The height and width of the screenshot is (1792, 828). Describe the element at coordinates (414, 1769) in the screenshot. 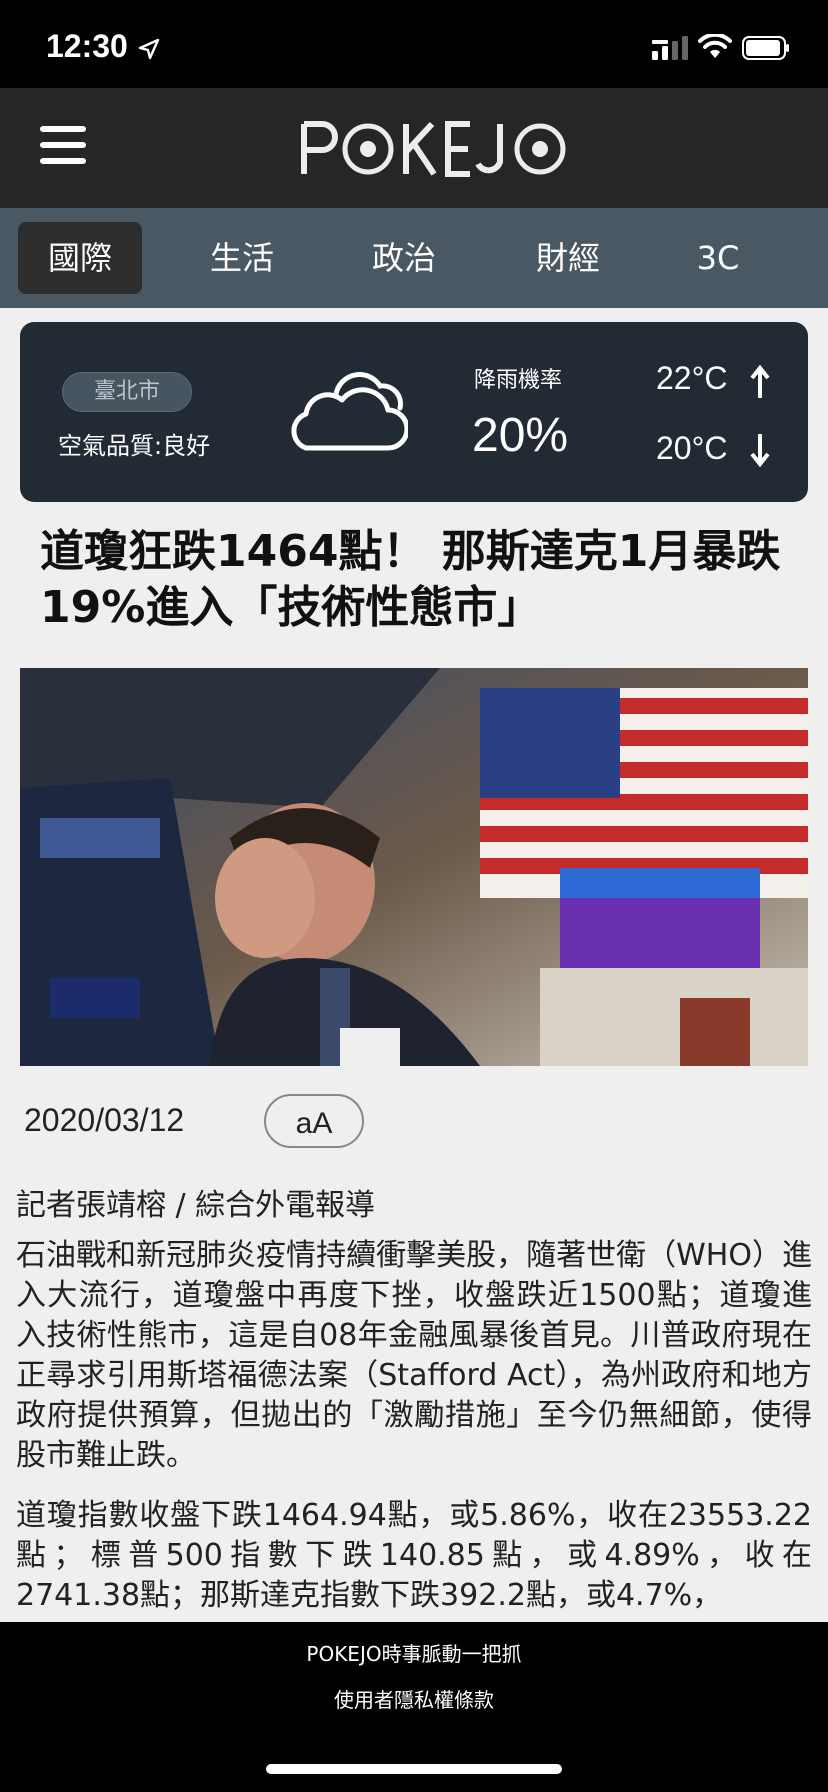

I see `home-indicator` at that location.